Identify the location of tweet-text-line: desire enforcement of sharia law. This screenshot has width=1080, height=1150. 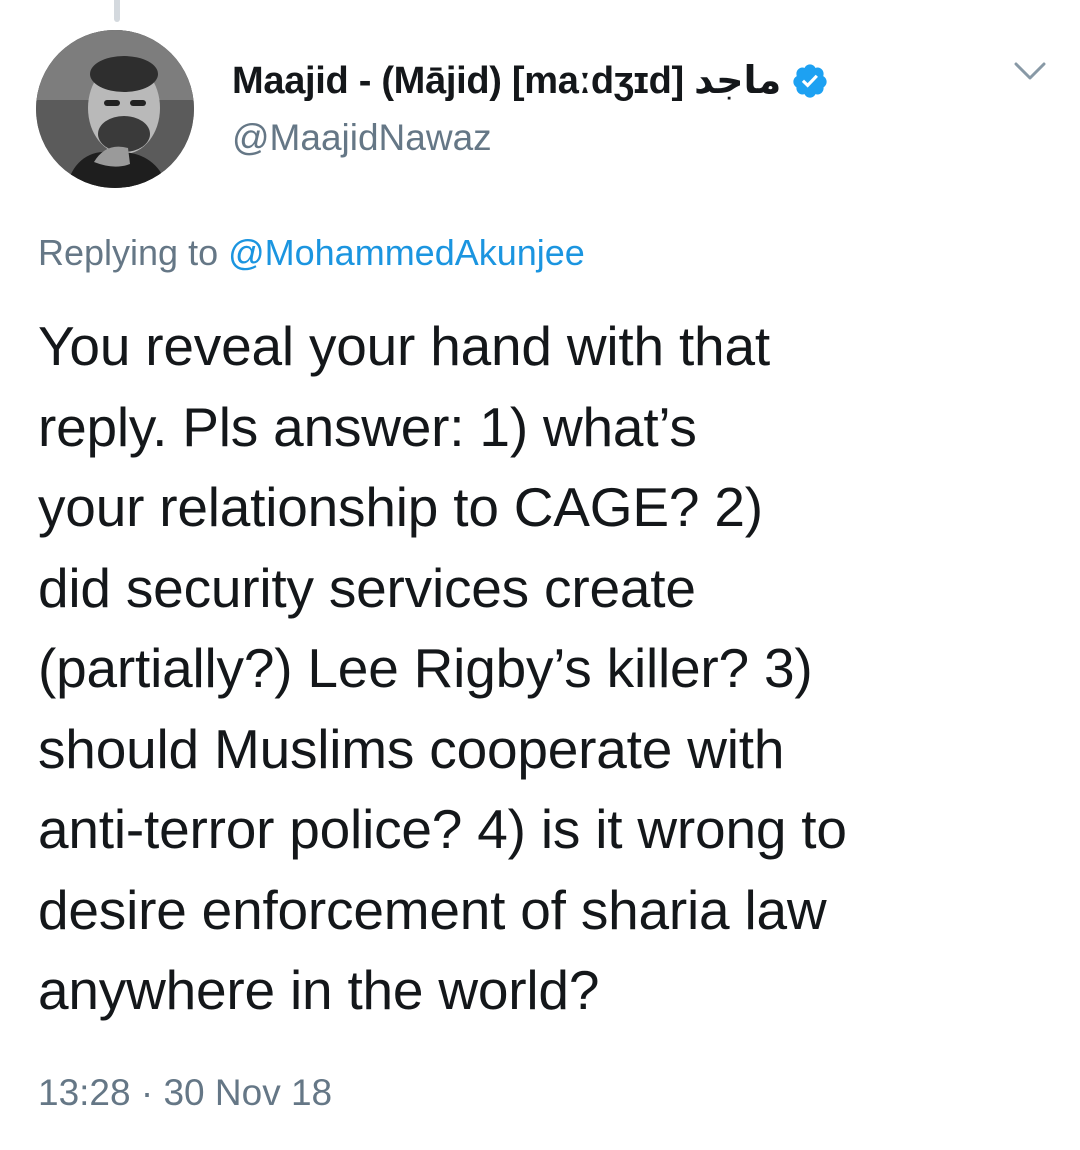
(432, 909).